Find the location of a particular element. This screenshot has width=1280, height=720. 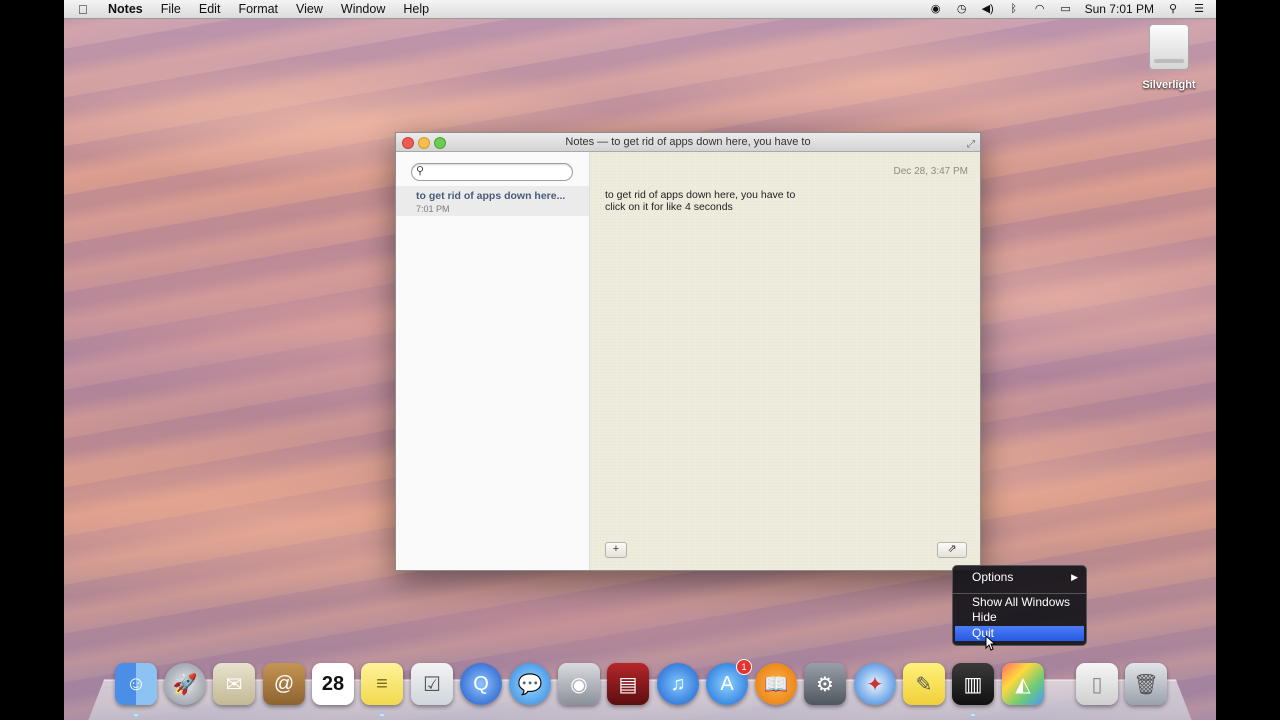

disk-label: Silverlight is located at coordinates (1169, 85).